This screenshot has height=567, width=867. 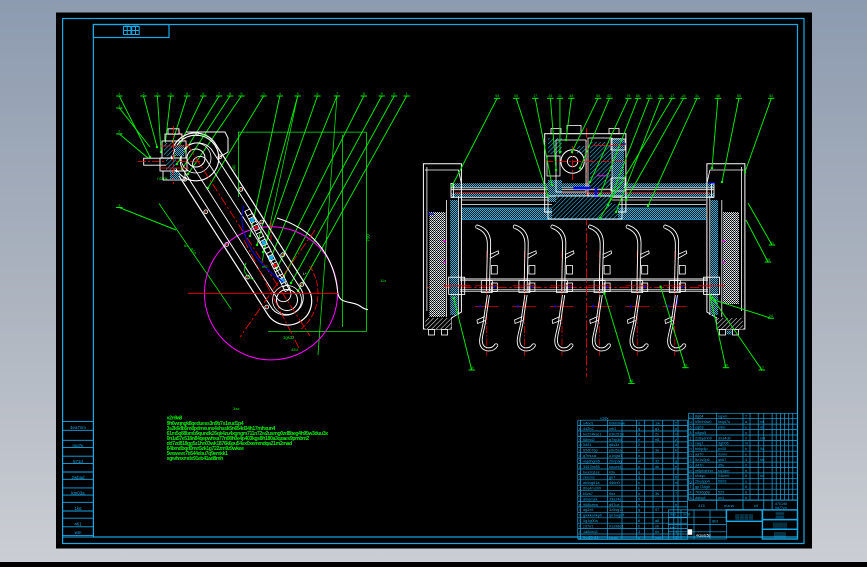 I want to click on svg-text: he224kse1, so click(x=592, y=434).